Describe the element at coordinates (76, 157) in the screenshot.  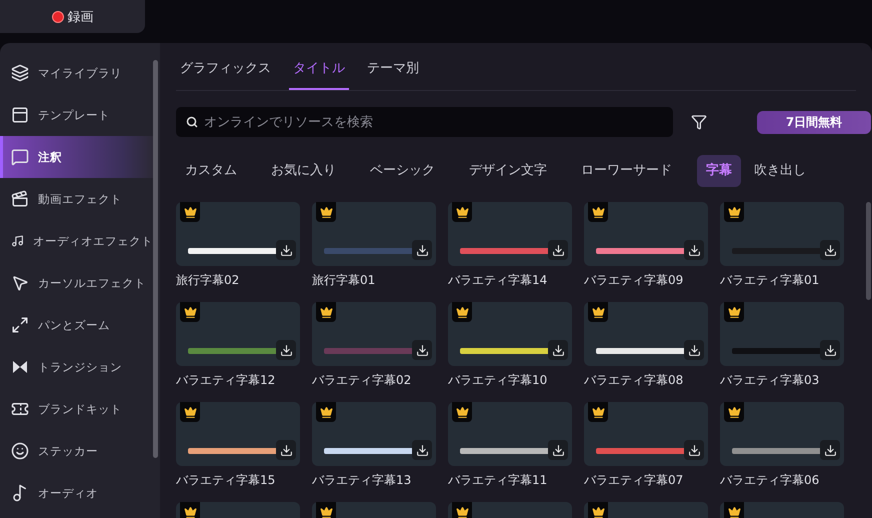
I see `sidebar-item: 注釈` at that location.